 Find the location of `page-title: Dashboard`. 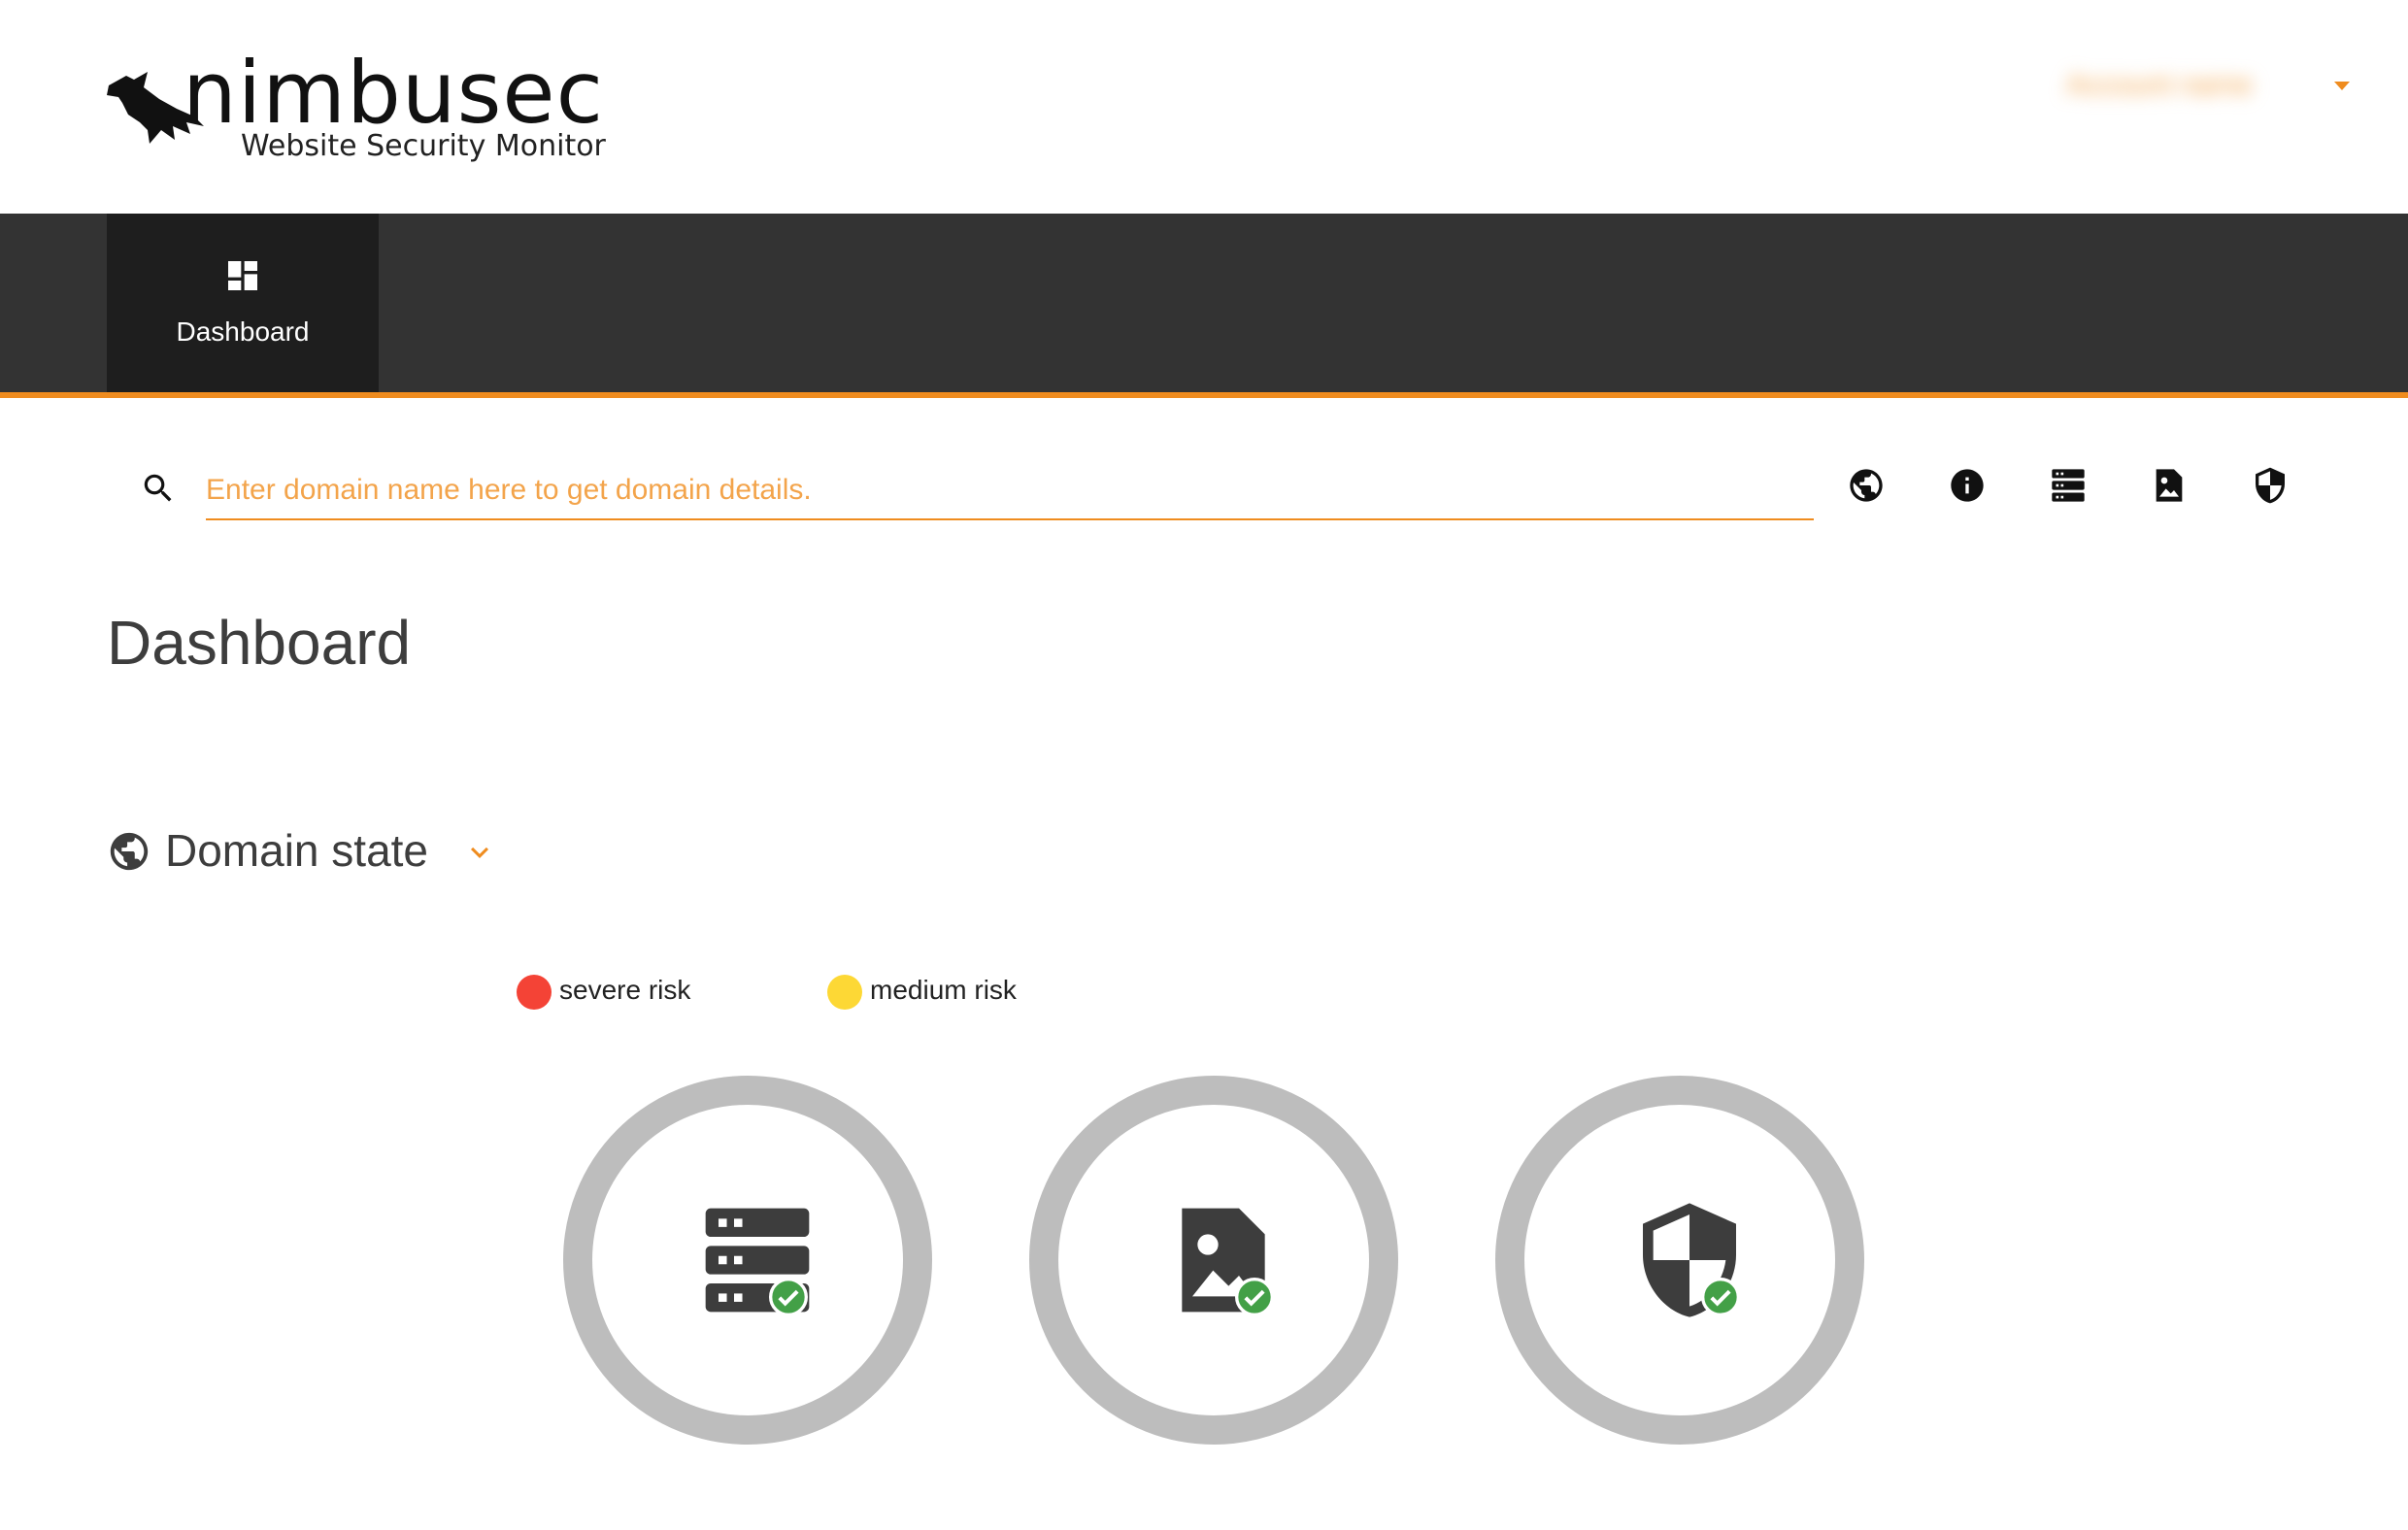

page-title: Dashboard is located at coordinates (259, 643).